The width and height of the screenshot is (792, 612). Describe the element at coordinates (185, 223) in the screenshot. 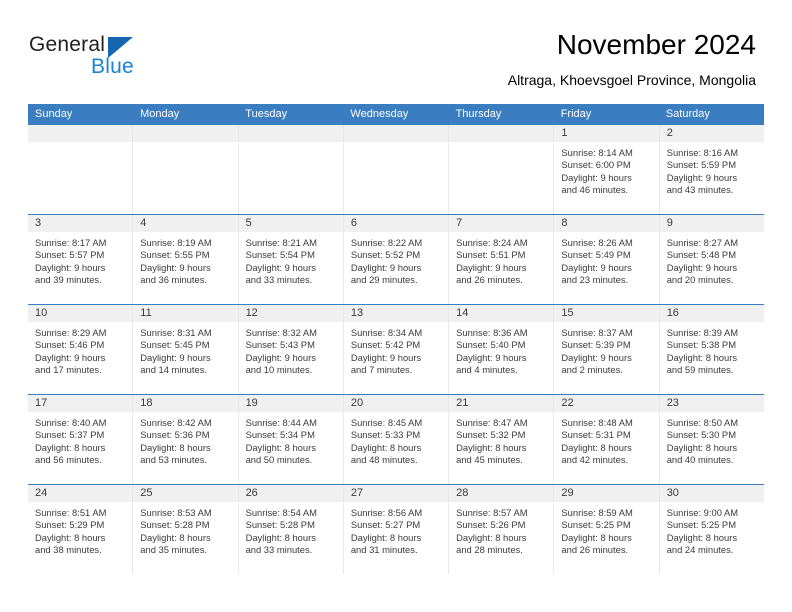

I see `day-number: 4` at that location.